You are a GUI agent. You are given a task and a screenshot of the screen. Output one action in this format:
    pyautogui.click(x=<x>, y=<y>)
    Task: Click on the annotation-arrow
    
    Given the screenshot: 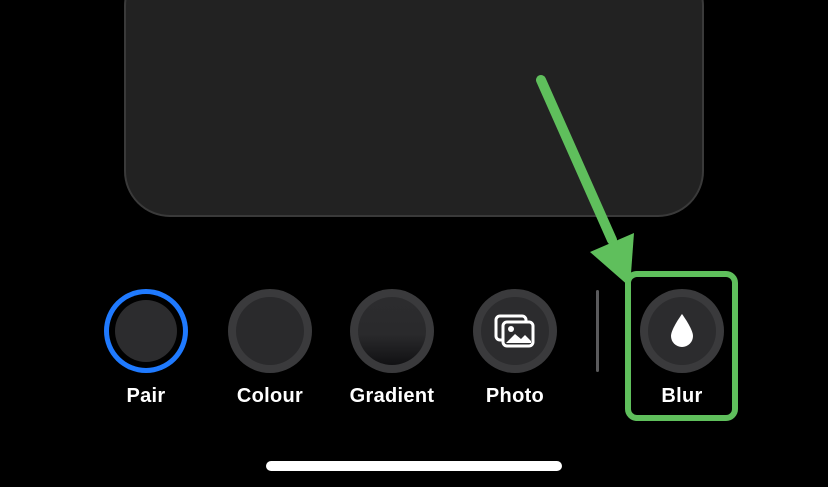 What is the action you would take?
    pyautogui.click(x=585, y=181)
    